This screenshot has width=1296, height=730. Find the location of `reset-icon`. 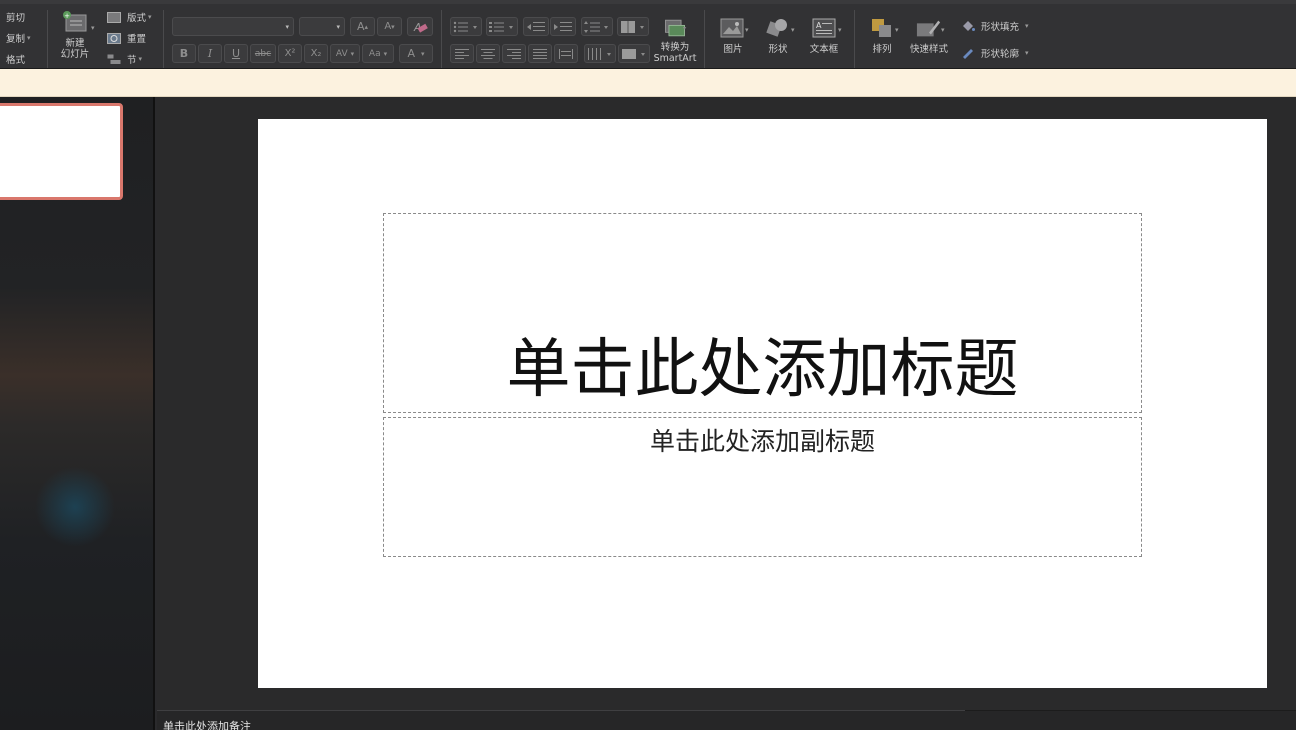

reset-icon is located at coordinates (114, 38).